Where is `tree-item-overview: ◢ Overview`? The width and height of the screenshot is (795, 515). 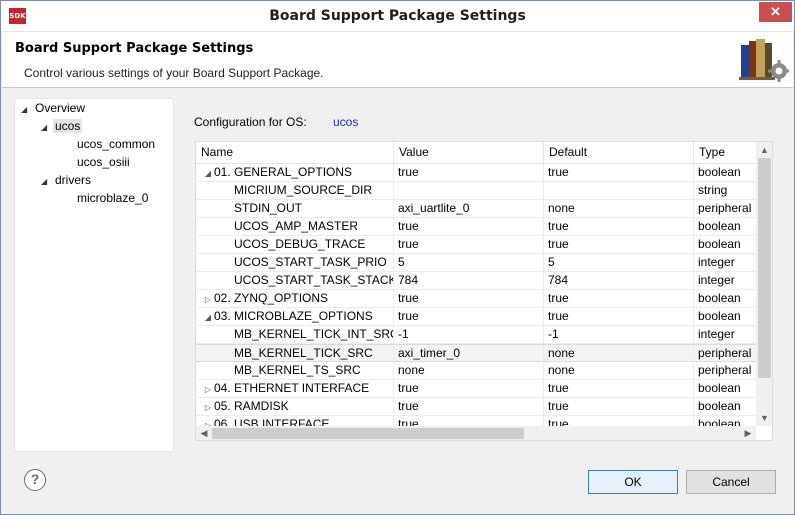
tree-item-overview: ◢ Overview is located at coordinates (54, 108).